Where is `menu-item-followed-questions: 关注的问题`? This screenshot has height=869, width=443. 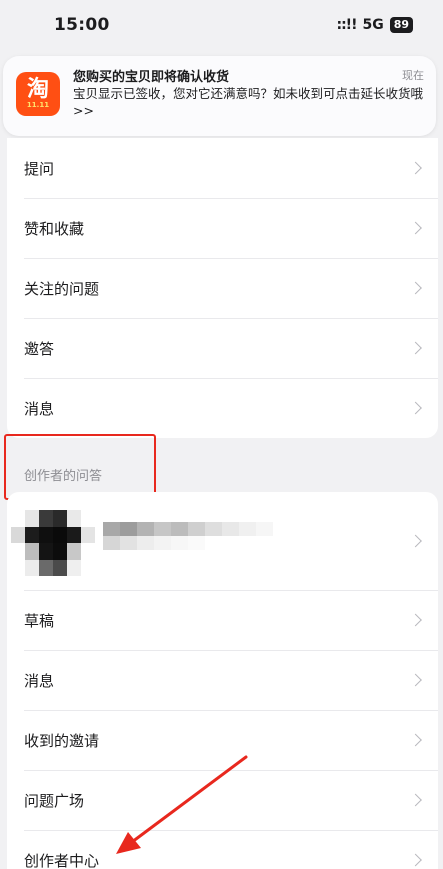
menu-item-followed-questions: 关注的问题 is located at coordinates (222, 288).